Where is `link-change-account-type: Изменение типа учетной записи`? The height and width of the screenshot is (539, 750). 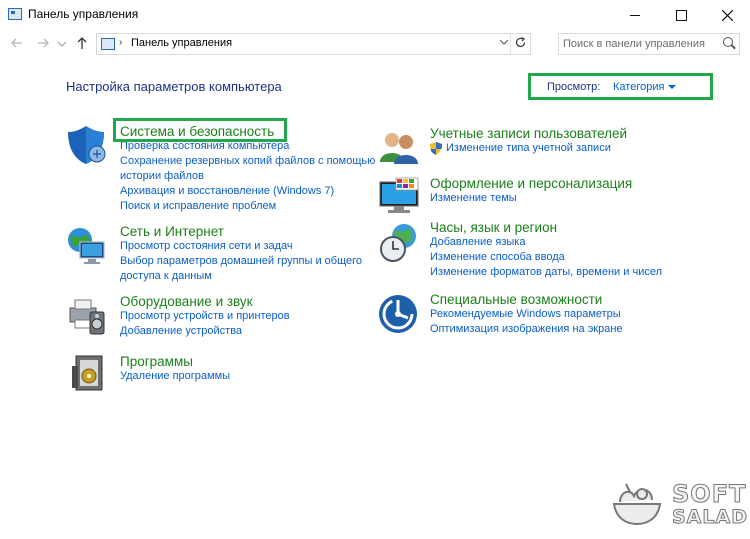
link-change-account-type: Изменение типа учетной записи is located at coordinates (528, 148).